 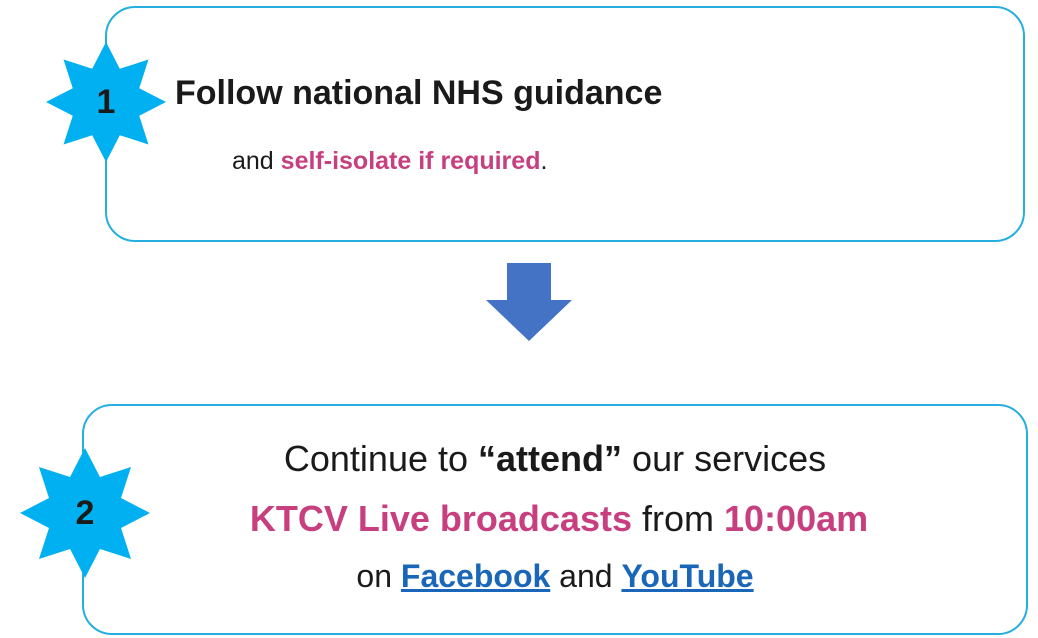 I want to click on step-1-badge: 1, so click(x=106, y=102).